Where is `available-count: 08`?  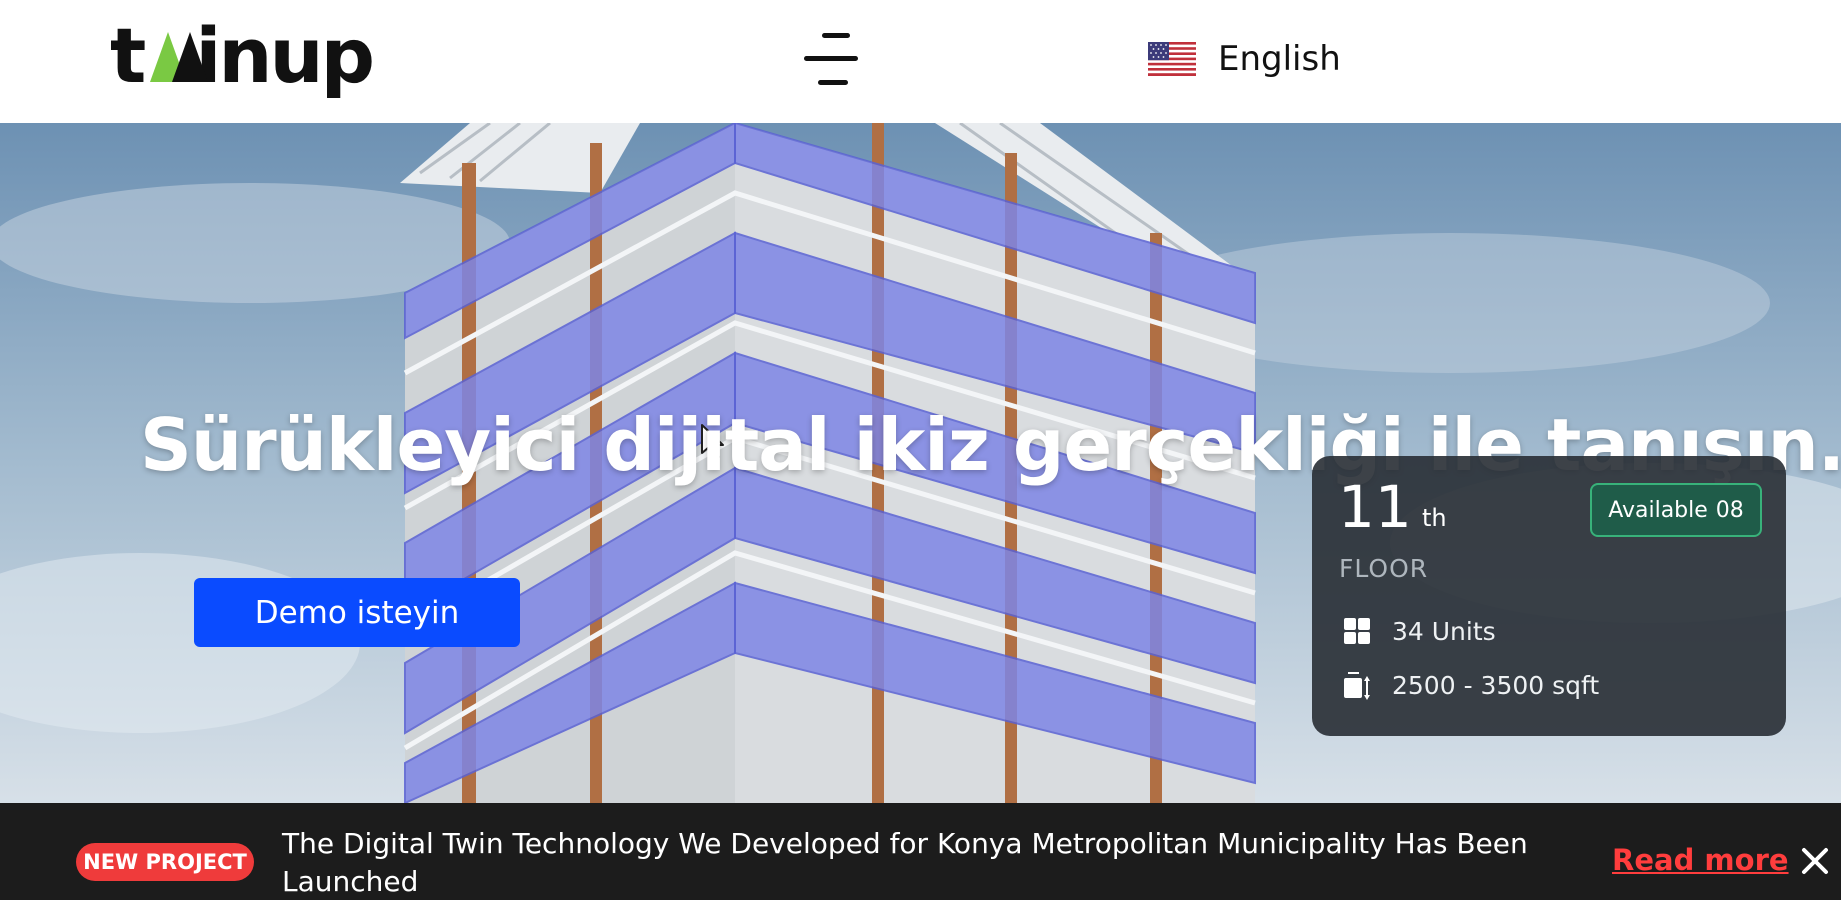 available-count: 08 is located at coordinates (1729, 510).